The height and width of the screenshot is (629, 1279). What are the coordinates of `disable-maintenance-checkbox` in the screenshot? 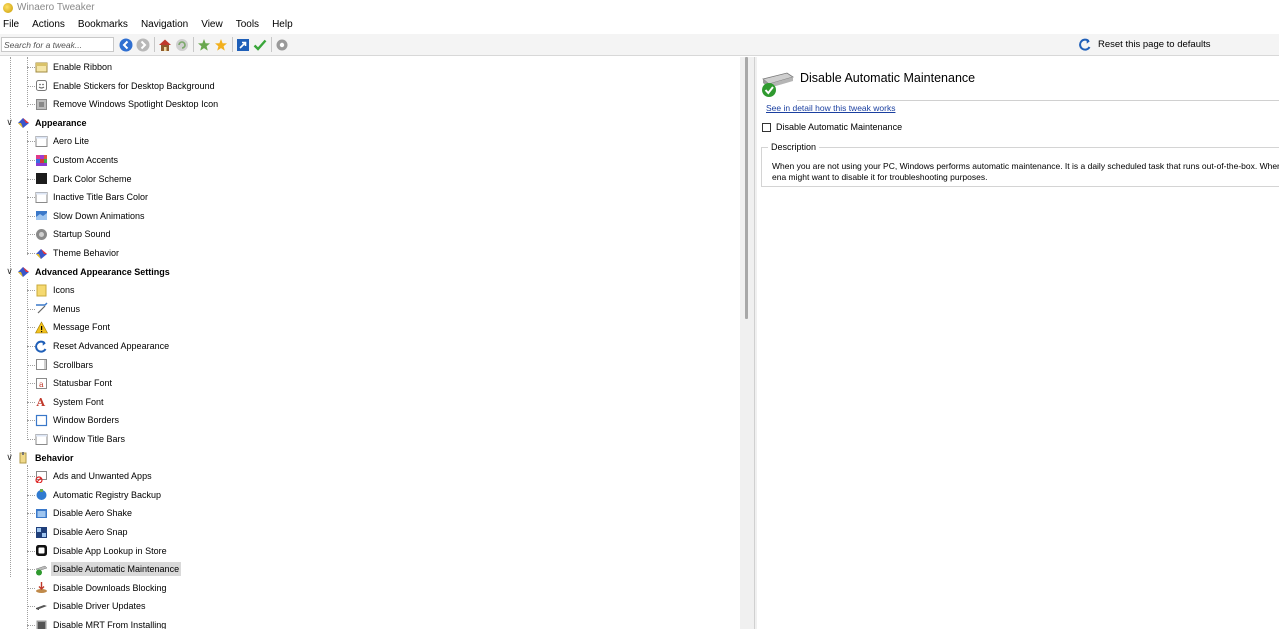 It's located at (766, 127).